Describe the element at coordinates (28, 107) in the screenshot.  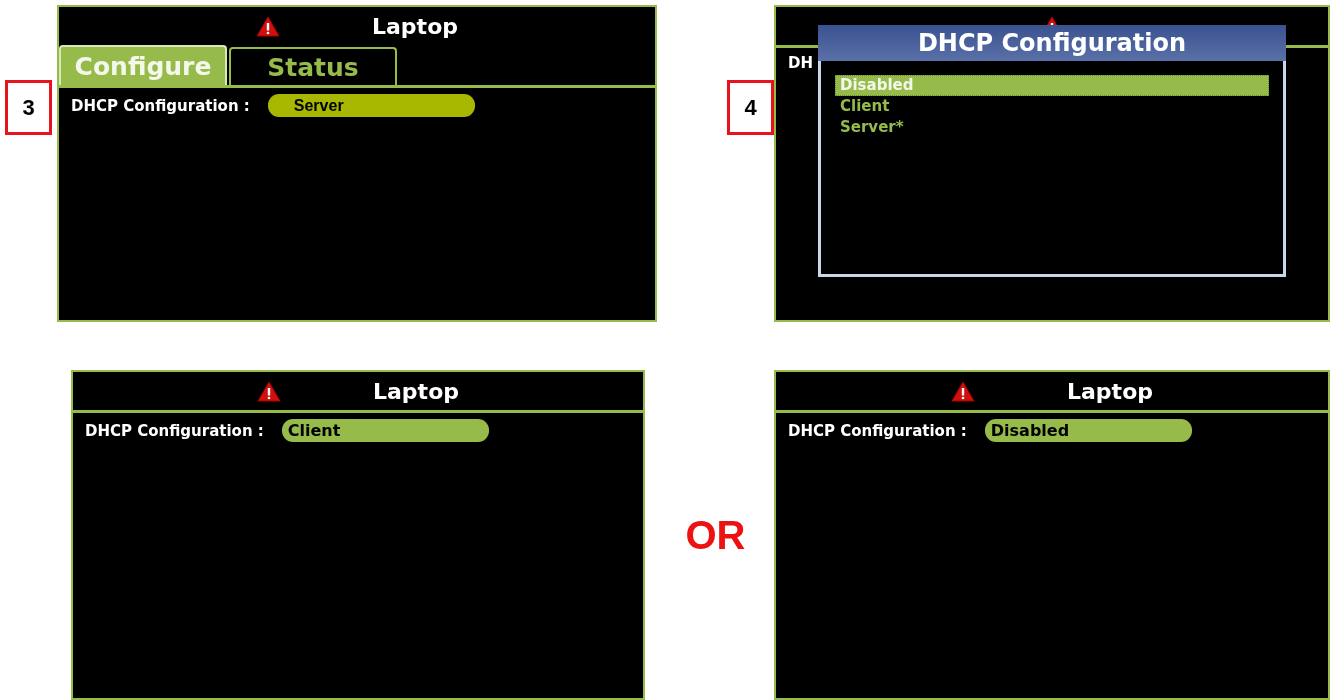
I see `step-number: 3` at that location.